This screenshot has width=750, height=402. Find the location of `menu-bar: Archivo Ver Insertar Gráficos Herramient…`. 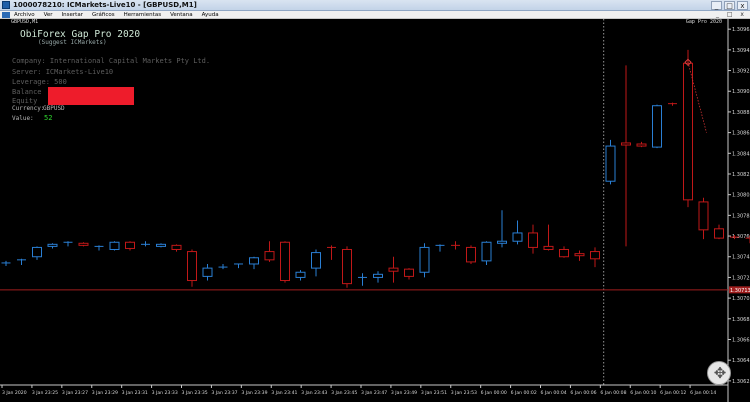

menu-bar: Archivo Ver Insertar Gráficos Herramient… is located at coordinates (375, 15).